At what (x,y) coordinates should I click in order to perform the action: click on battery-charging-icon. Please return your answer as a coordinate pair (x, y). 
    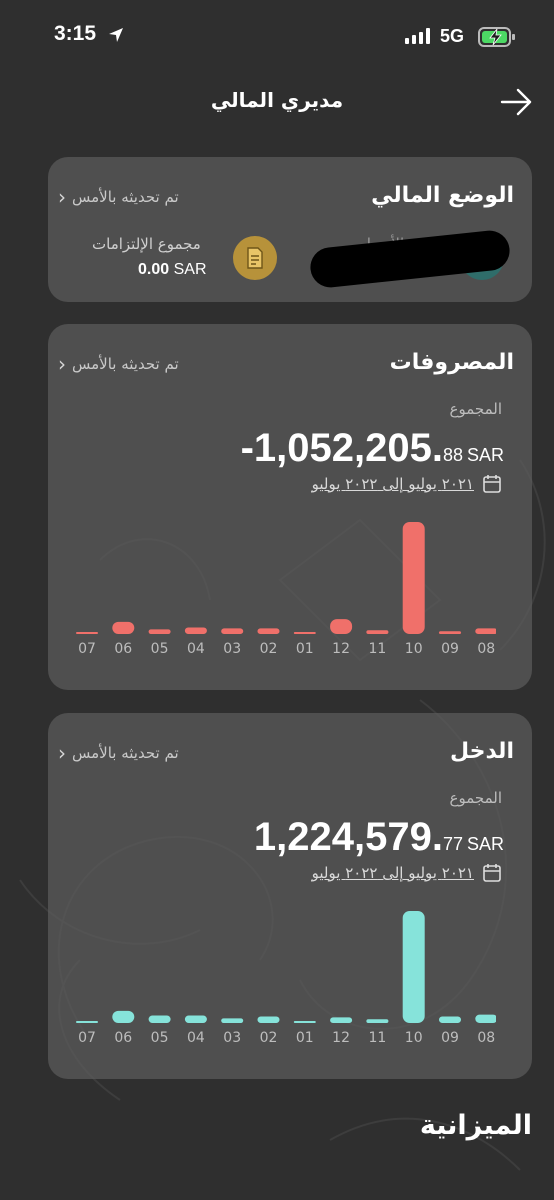
    Looking at the image, I should click on (496, 37).